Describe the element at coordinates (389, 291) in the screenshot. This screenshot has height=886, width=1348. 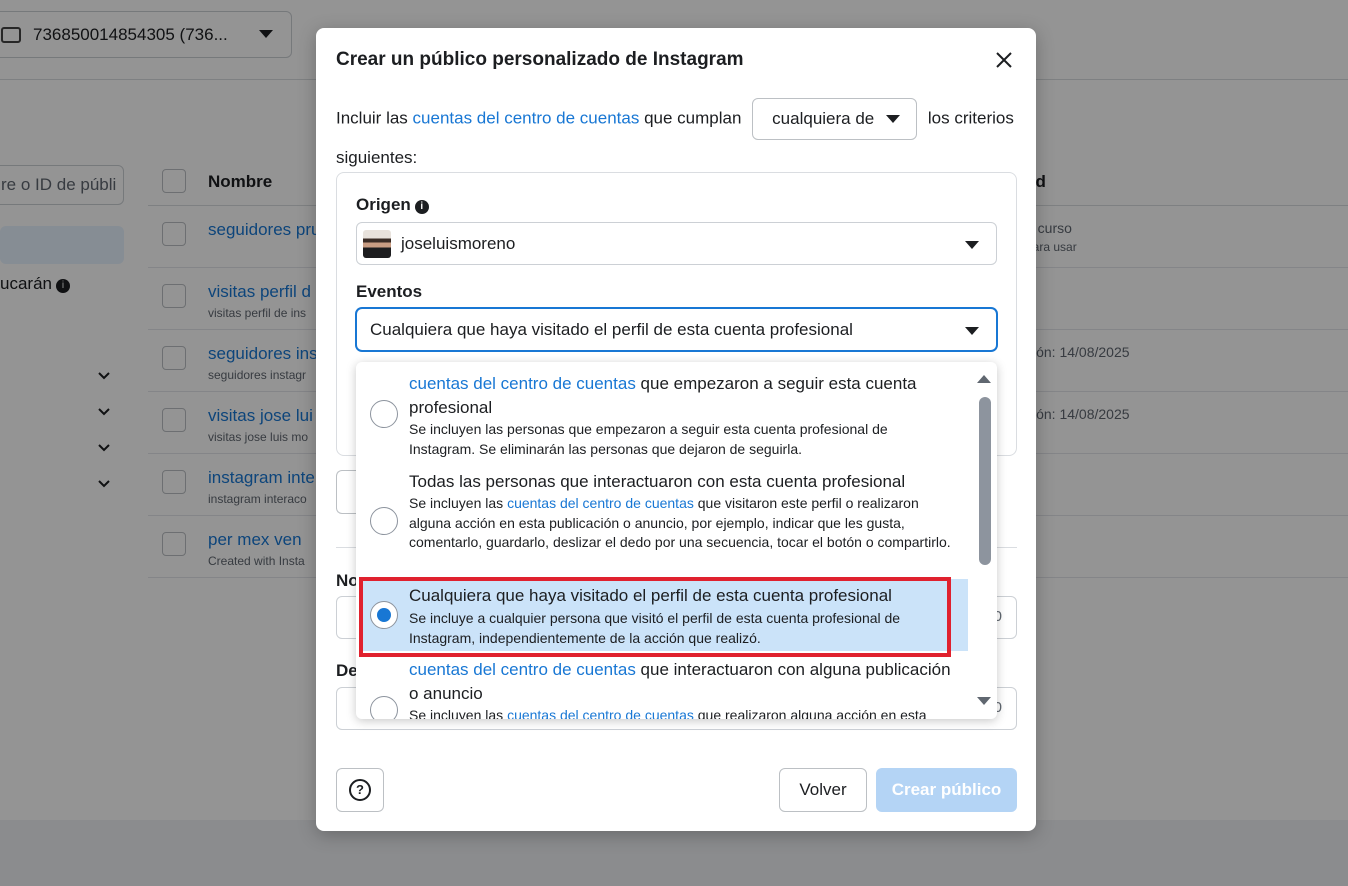
I see `events-label: Eventos` at that location.